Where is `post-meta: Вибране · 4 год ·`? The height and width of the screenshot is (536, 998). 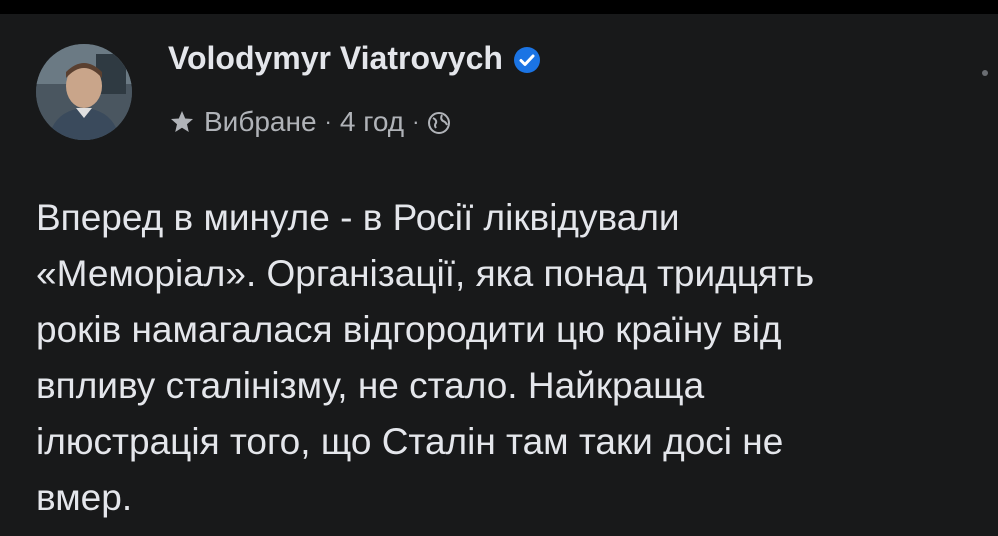
post-meta: Вибране · 4 год · is located at coordinates (309, 122).